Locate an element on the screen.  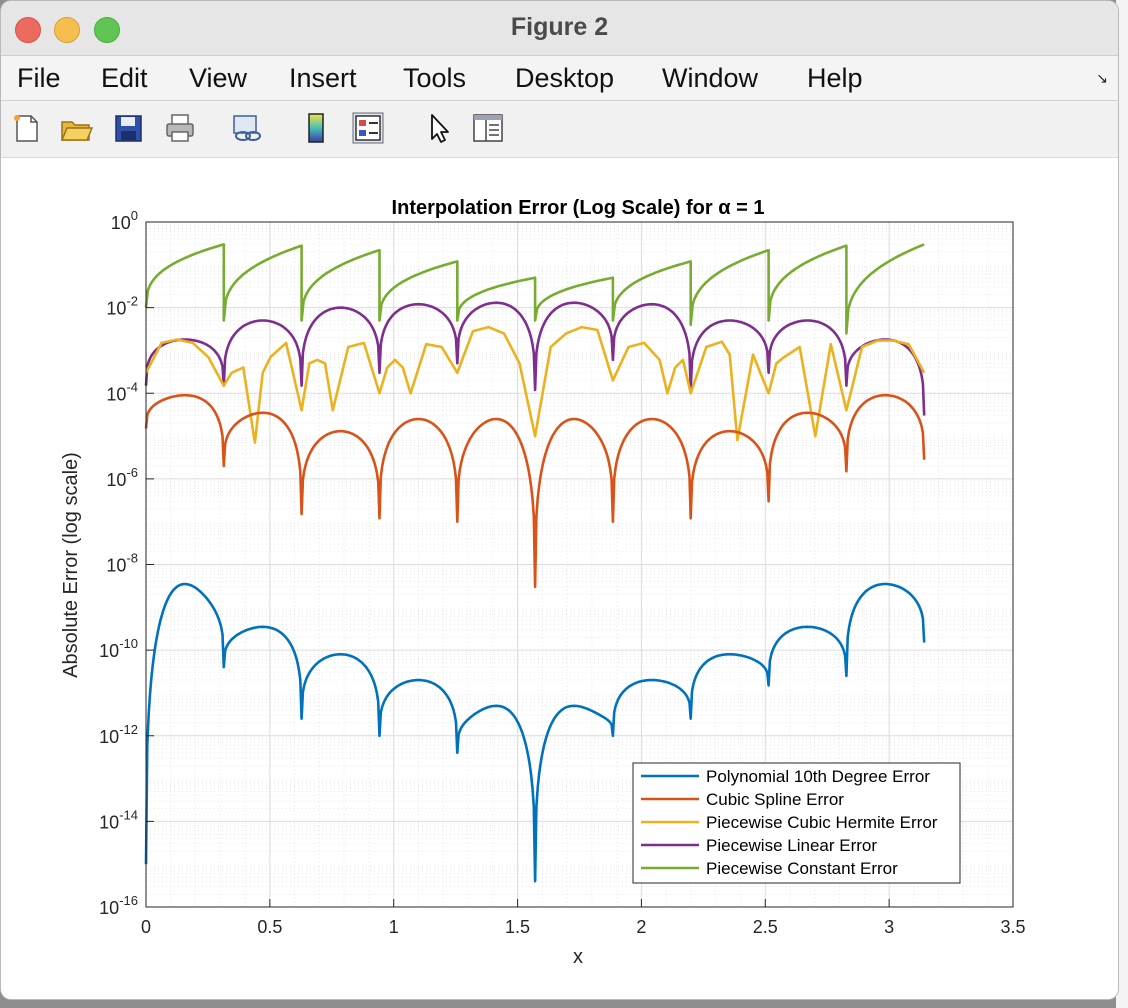
legend-icon is located at coordinates (368, 128).